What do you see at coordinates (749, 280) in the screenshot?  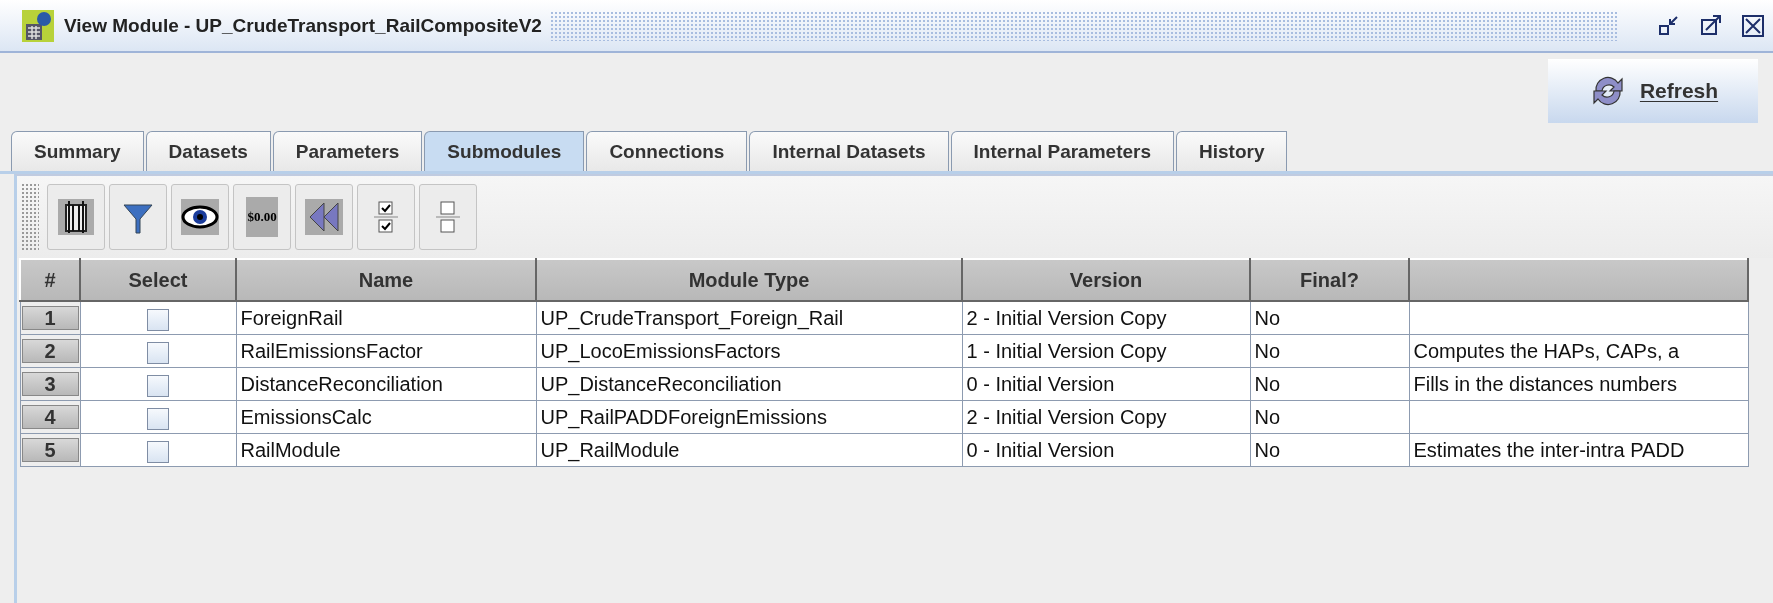 I see `module-type-header: Module Type` at bounding box center [749, 280].